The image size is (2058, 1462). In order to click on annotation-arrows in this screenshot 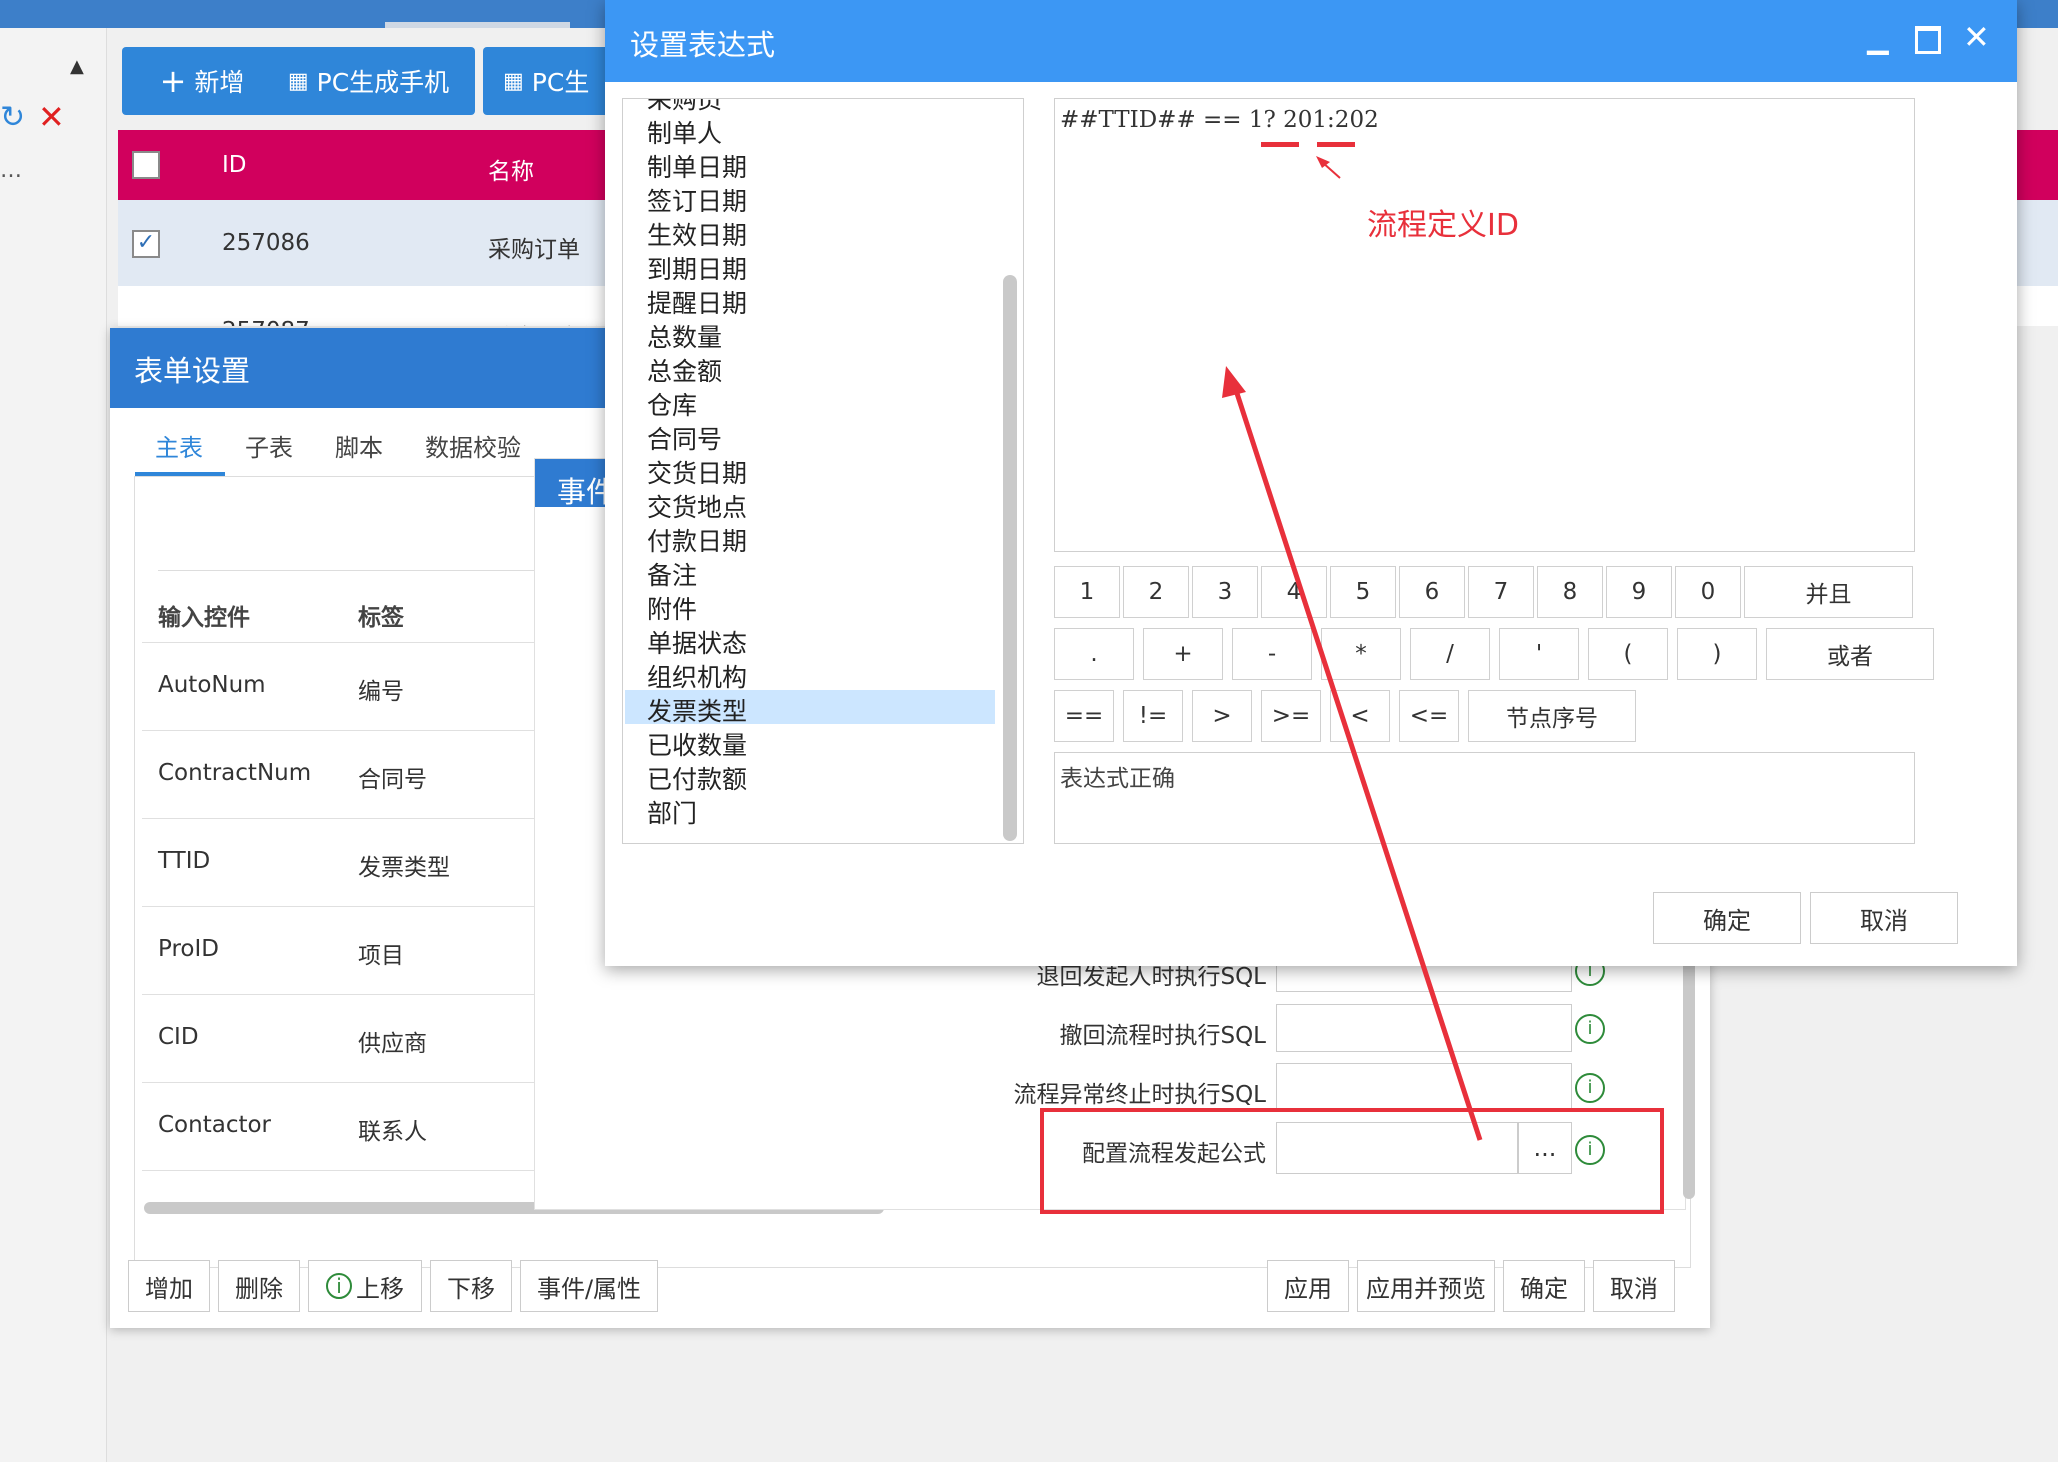, I will do `click(1352, 648)`.